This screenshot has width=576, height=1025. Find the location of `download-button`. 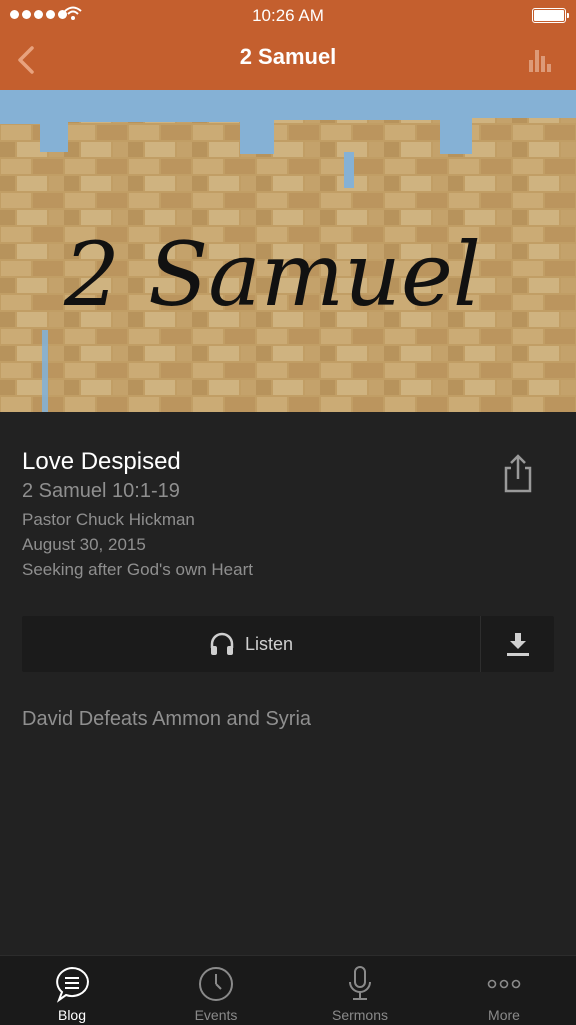

download-button is located at coordinates (517, 644).